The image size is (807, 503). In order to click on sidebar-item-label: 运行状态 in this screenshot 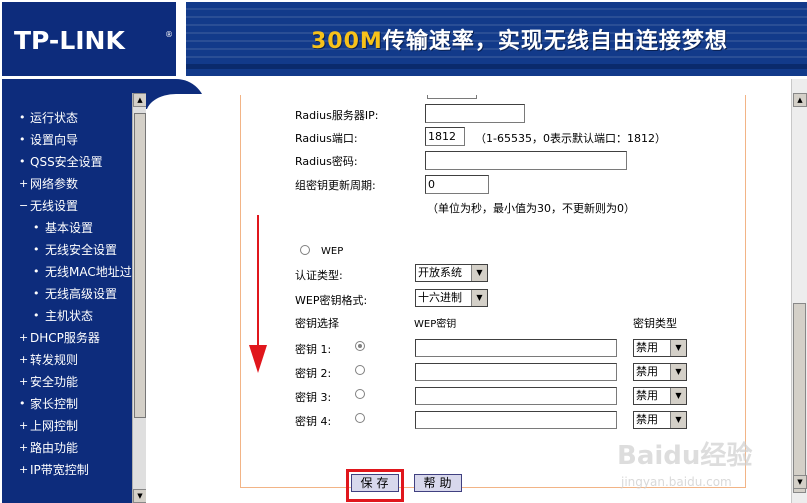, I will do `click(54, 118)`.